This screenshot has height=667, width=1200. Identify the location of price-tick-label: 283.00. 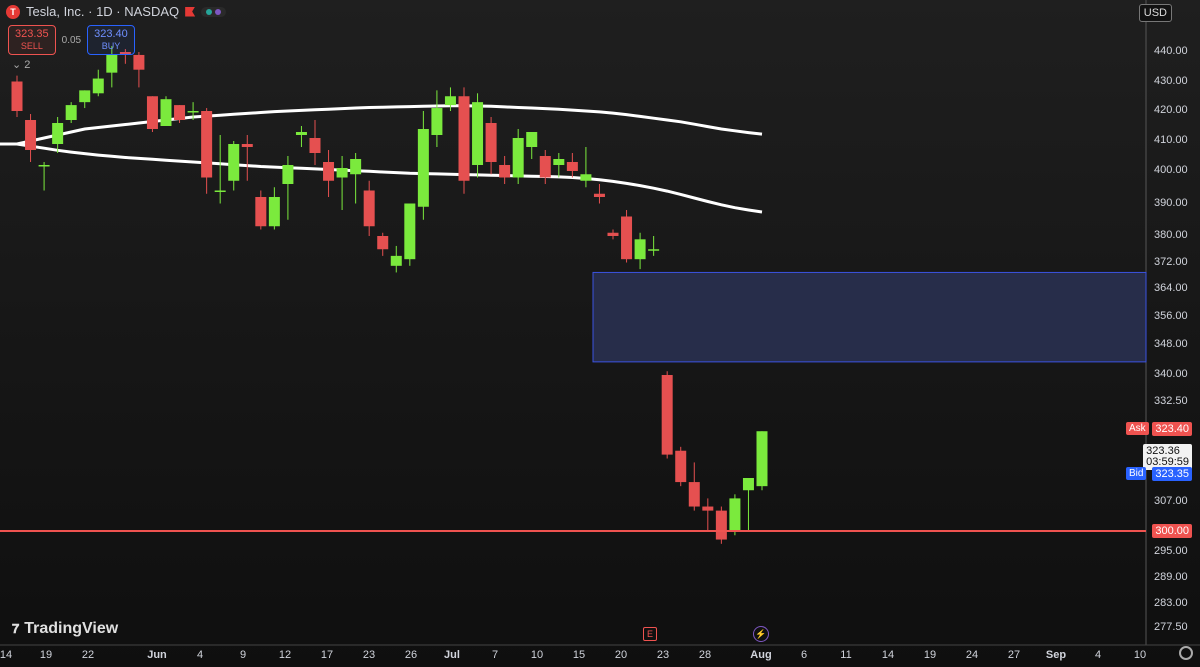
(1171, 603).